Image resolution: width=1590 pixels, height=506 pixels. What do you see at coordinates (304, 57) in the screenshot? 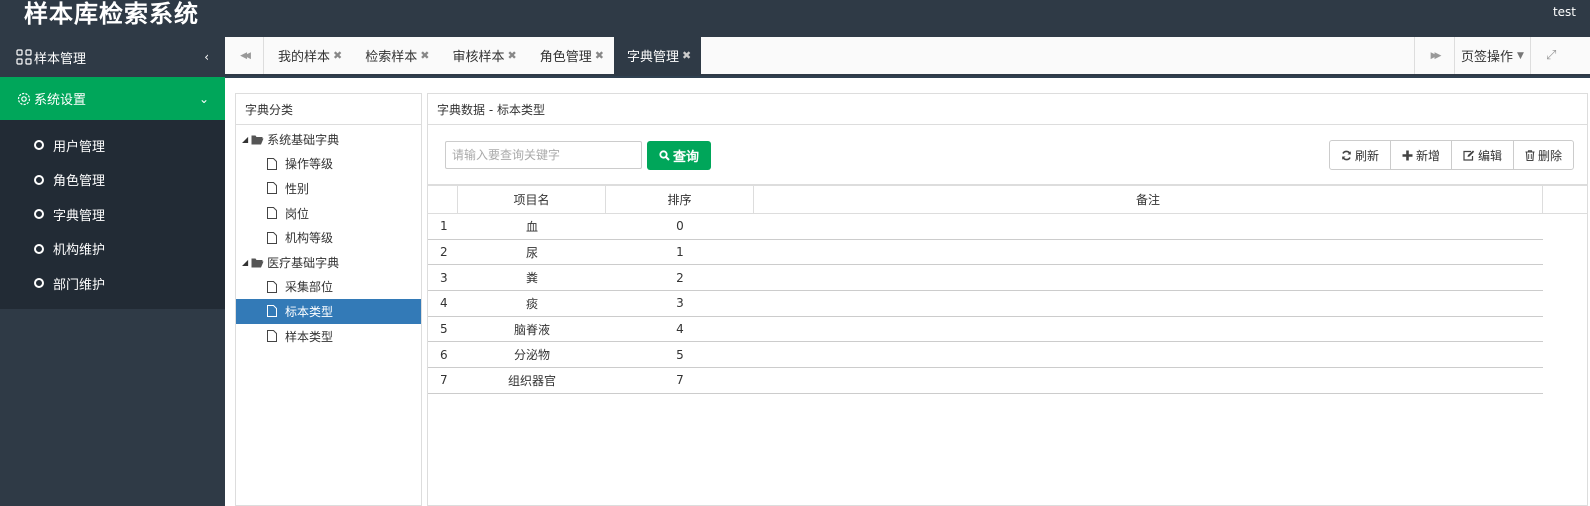
I see `tab-label: 我的样本` at bounding box center [304, 57].